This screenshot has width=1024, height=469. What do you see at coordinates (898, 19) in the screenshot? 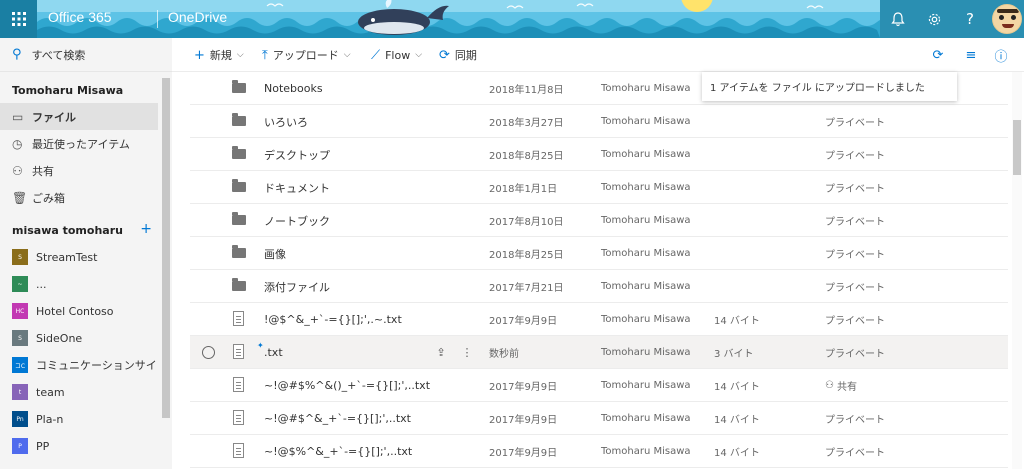
I see `bell-icon` at bounding box center [898, 19].